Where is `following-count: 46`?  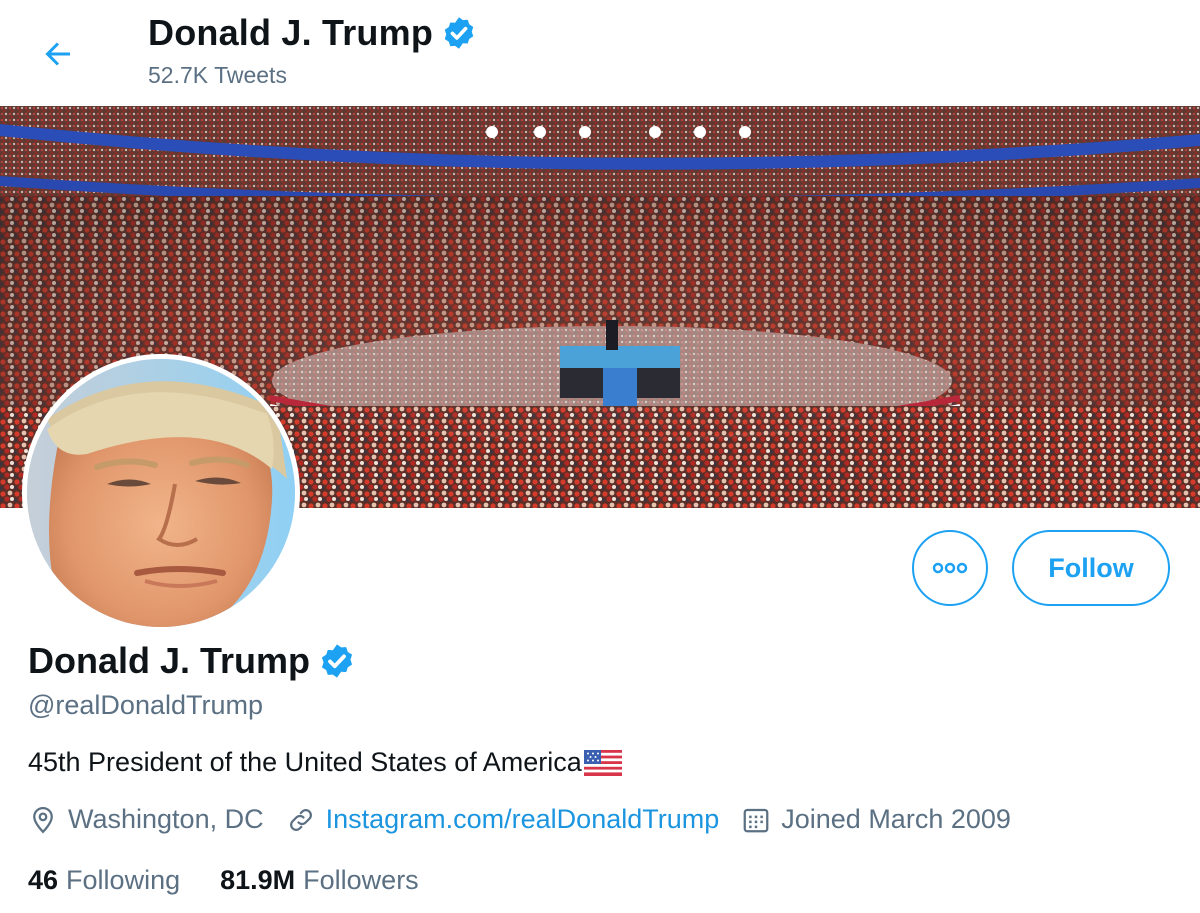
following-count: 46 is located at coordinates (43, 880).